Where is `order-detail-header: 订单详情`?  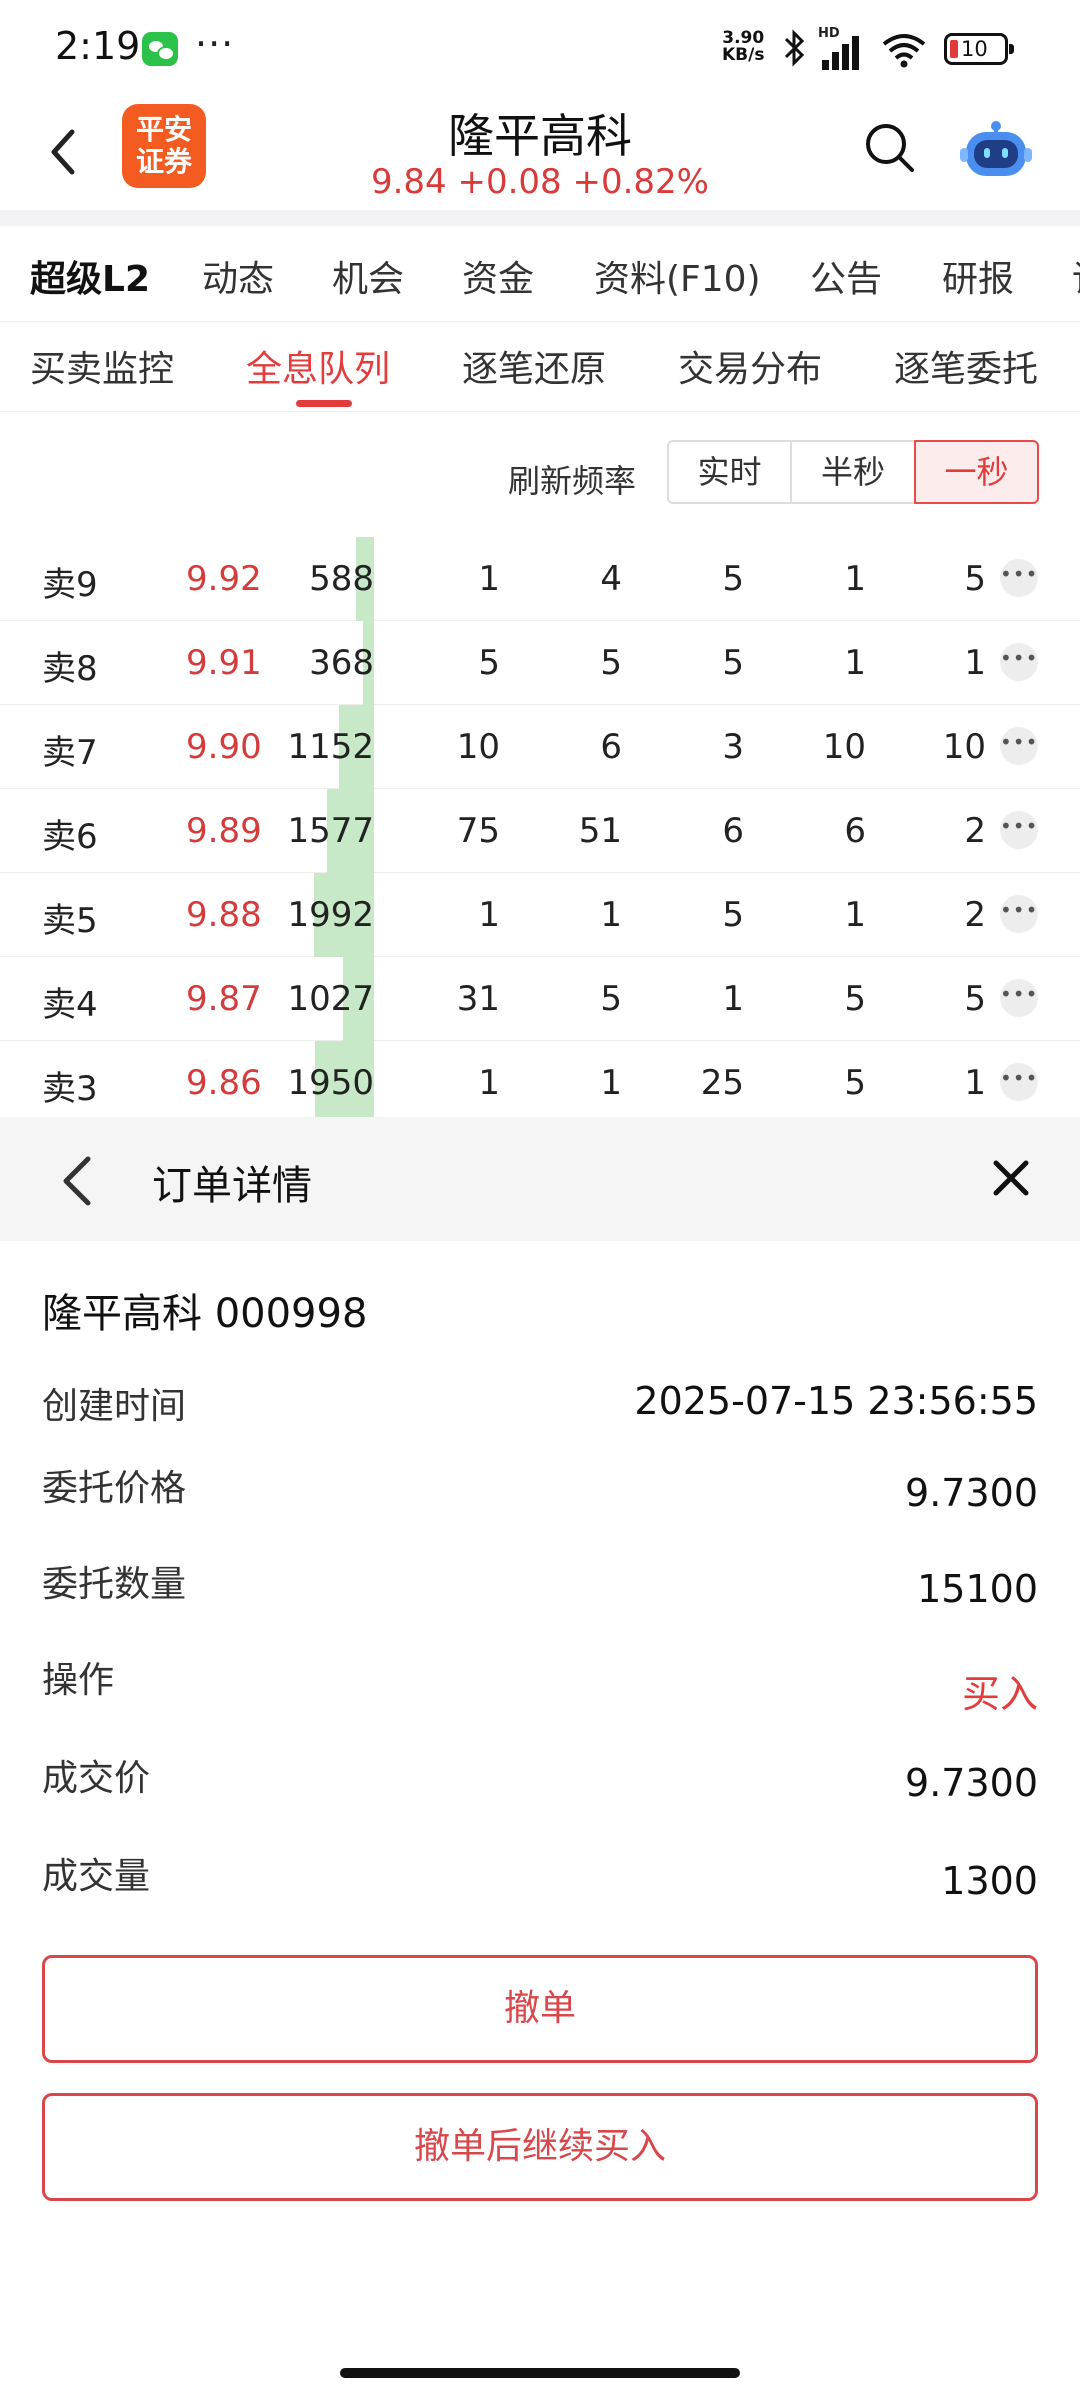
order-detail-header: 订单详情 is located at coordinates (540, 1179).